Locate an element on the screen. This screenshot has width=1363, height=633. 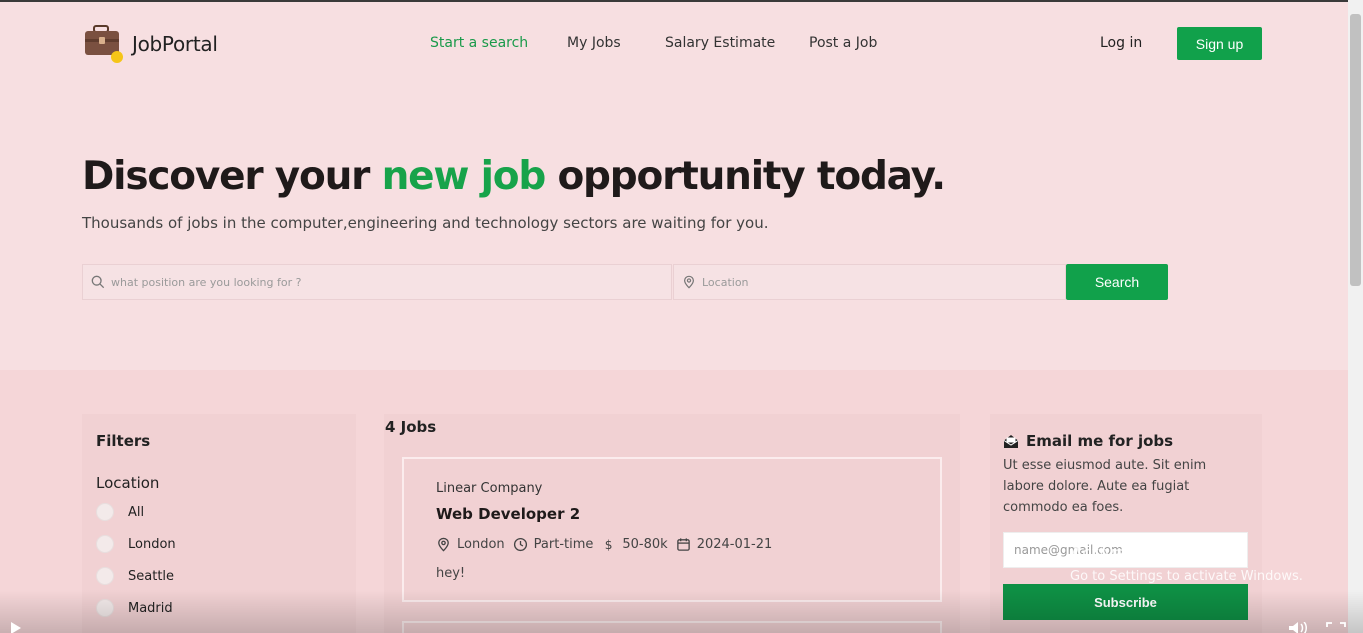
activate-windows-subtitle: Go to Settings to activate Windows. is located at coordinates (1186, 576).